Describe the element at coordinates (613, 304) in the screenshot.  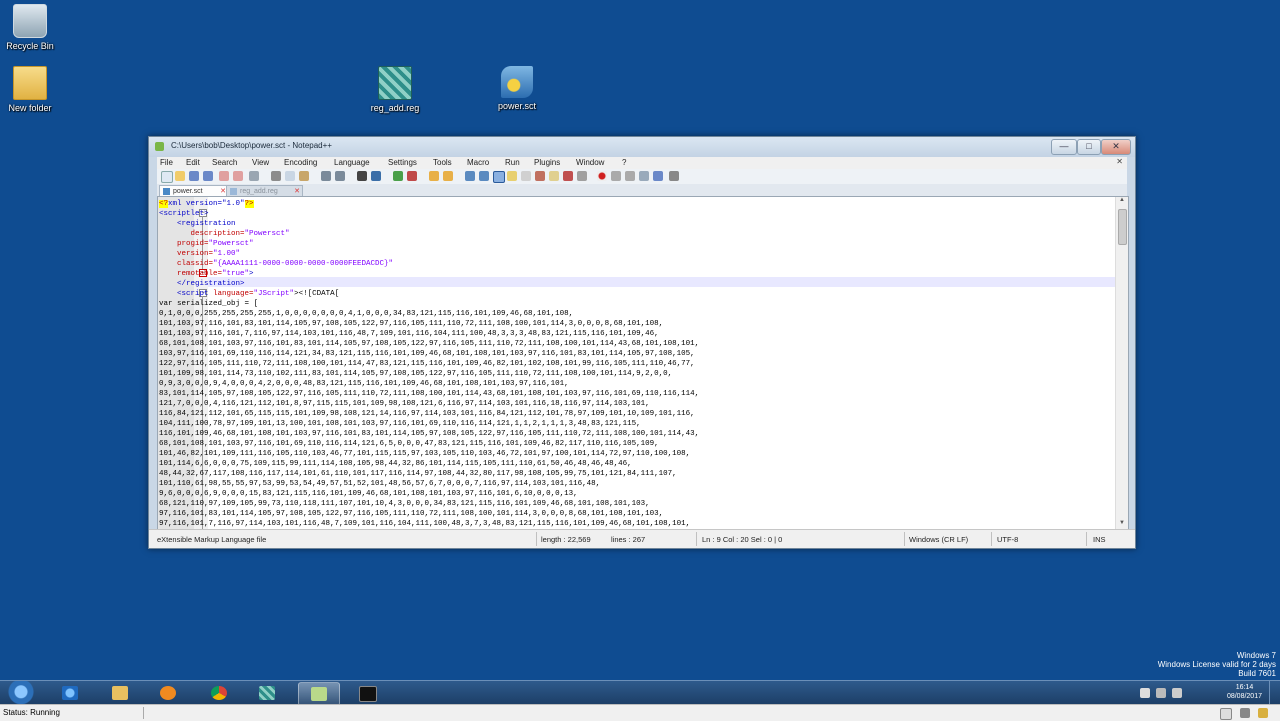
I see `code-line: 11var serialized_obj = [` at that location.